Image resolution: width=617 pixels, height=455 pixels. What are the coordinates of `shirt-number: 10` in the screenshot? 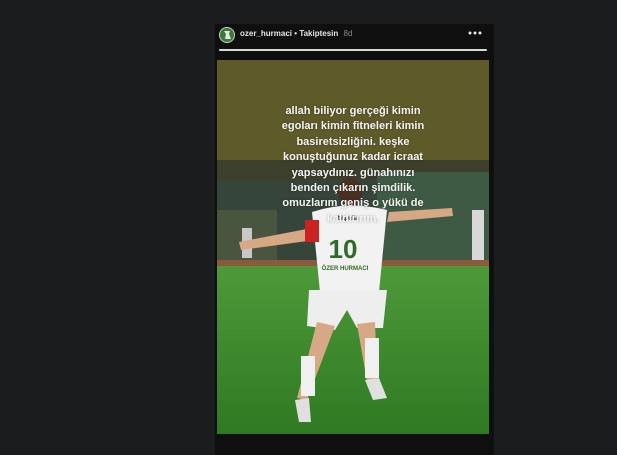 It's located at (343, 249).